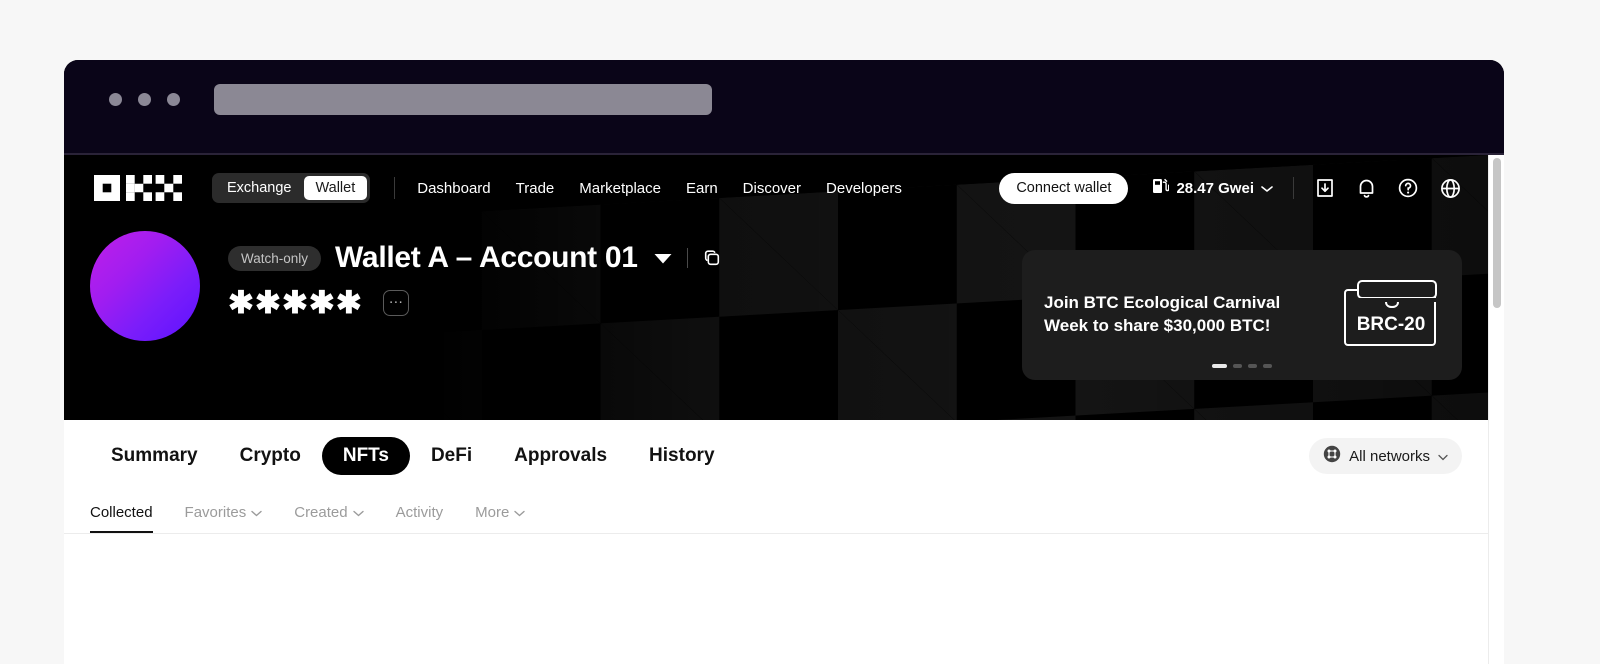 The image size is (1600, 664). Describe the element at coordinates (1389, 456) in the screenshot. I see `network-selector-label: All networks` at that location.